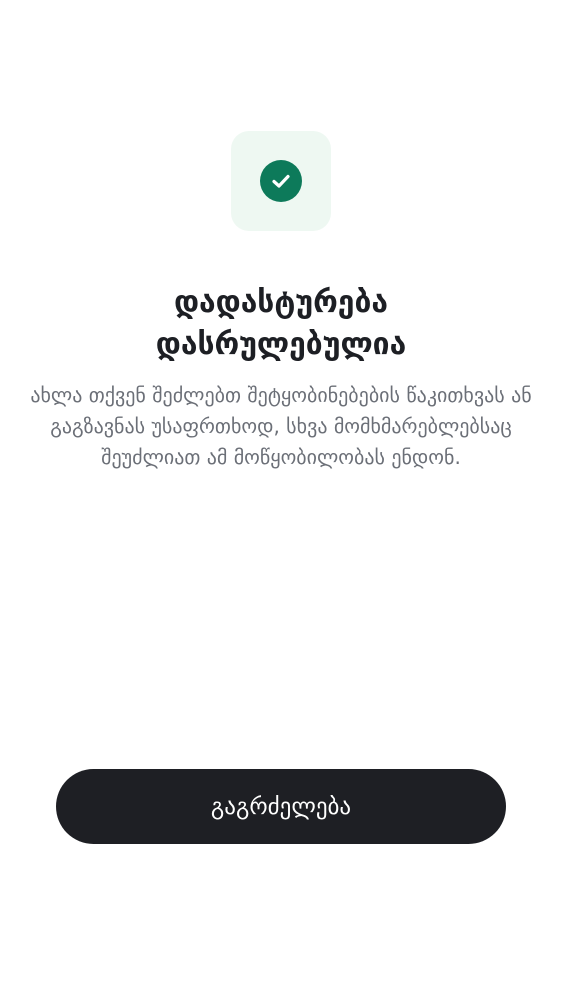  What do you see at coordinates (281, 324) in the screenshot?
I see `page-title: დადასტურება დასრულებულია` at bounding box center [281, 324].